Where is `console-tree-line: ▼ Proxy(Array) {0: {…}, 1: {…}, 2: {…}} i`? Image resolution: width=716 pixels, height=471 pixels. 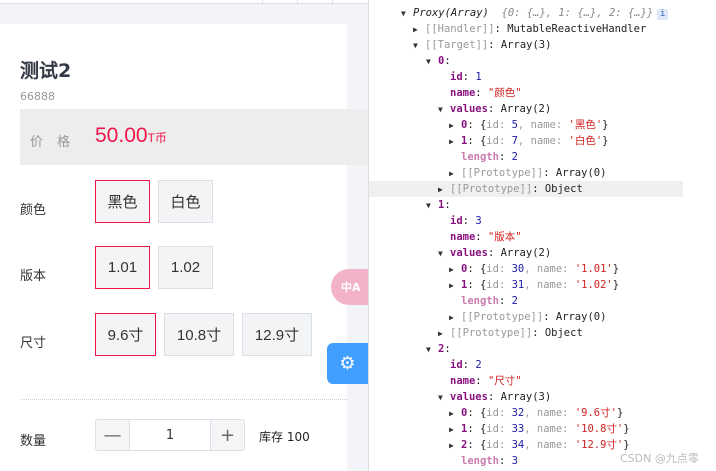 console-tree-line: ▼ Proxy(Array) {0: {…}, 1: {…}, 2: {…}} i is located at coordinates (526, 13).